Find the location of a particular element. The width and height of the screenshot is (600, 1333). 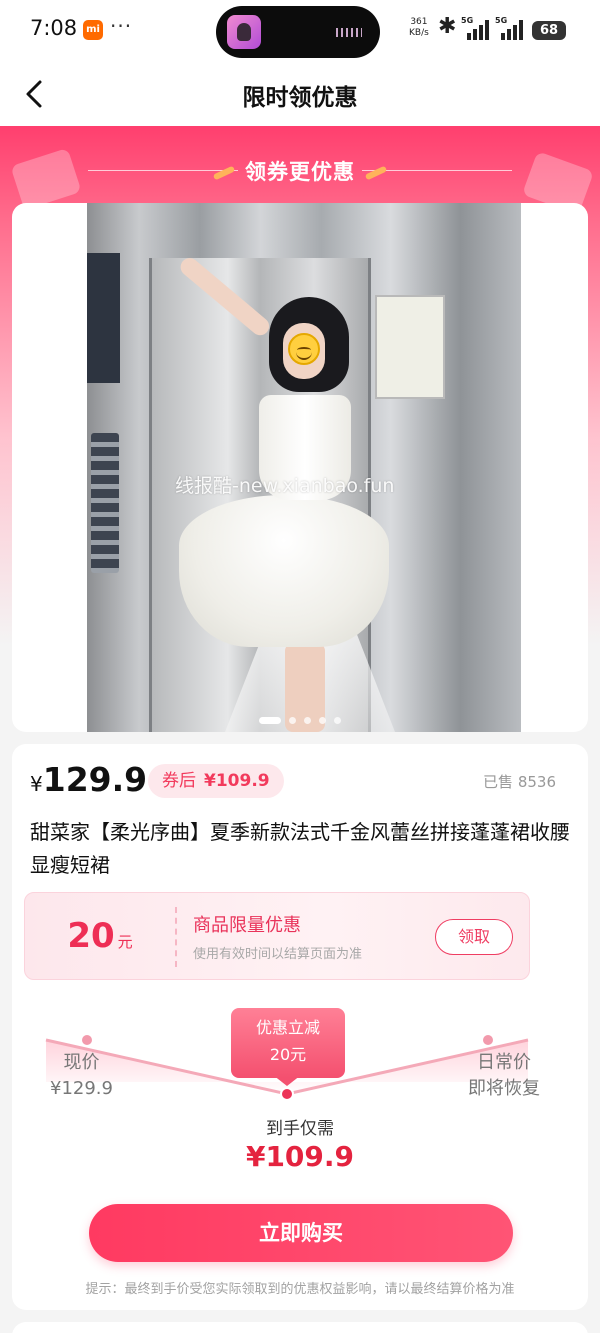

sold-count: 已售 8536 is located at coordinates (519, 782).